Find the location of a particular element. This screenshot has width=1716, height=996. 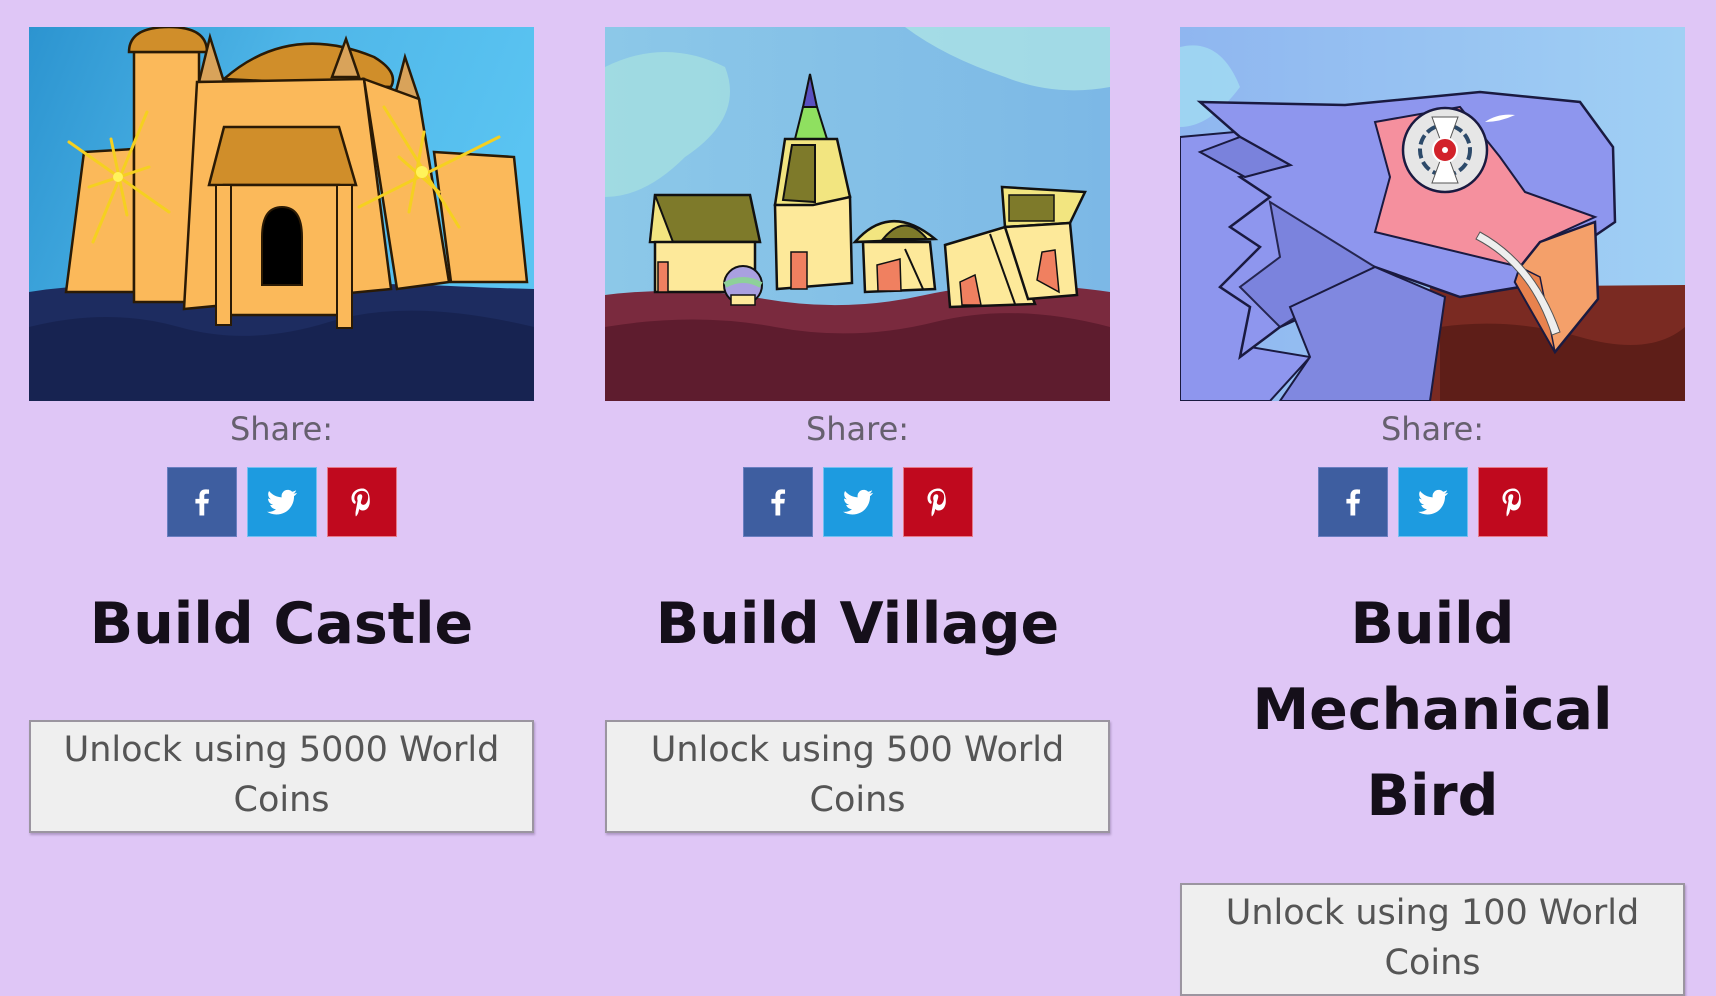

castle-illustration is located at coordinates (281, 214).